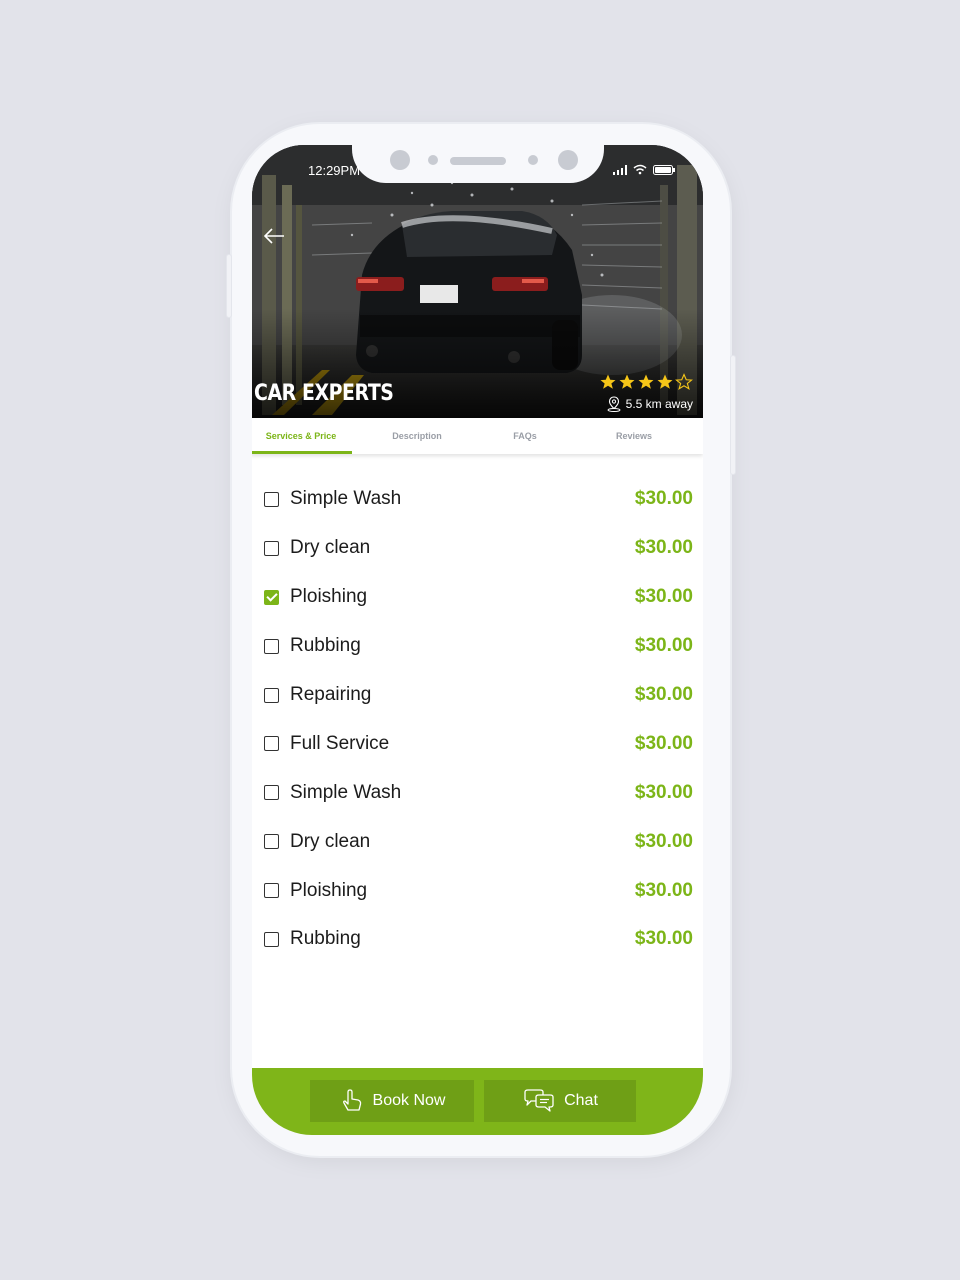 This screenshot has width=960, height=1280. I want to click on phone-notch, so click(478, 164).